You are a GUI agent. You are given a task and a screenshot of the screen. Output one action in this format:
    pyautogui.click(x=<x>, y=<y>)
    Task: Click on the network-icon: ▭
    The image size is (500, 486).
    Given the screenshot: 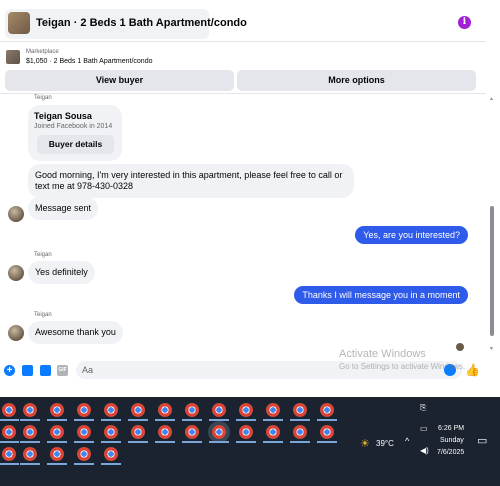 What is the action you would take?
    pyautogui.click(x=424, y=428)
    